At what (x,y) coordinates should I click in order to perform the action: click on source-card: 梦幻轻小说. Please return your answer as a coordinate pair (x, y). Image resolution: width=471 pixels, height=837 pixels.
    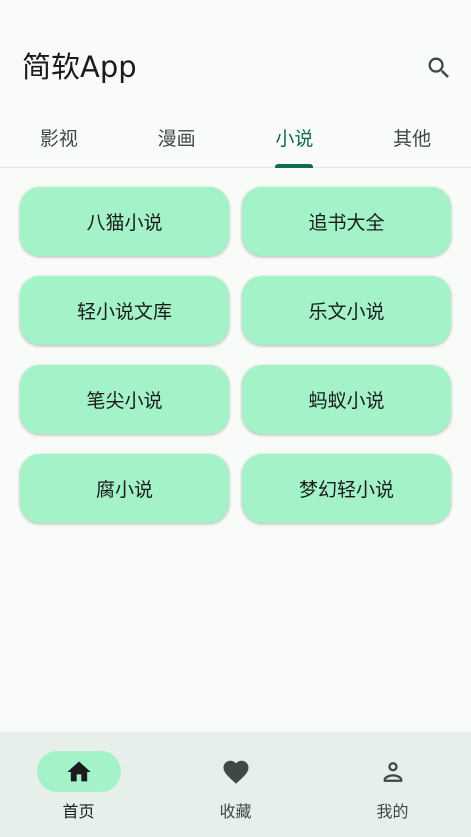
    Looking at the image, I should click on (346, 488).